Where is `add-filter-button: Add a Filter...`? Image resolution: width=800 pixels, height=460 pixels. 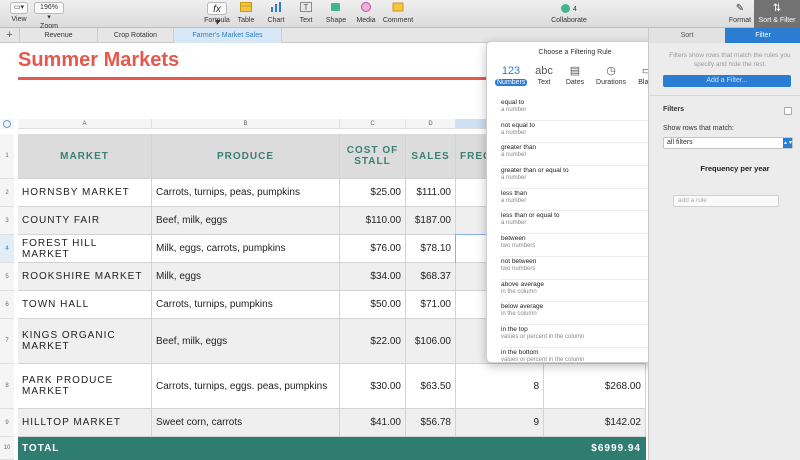 add-filter-button: Add a Filter... is located at coordinates (727, 81).